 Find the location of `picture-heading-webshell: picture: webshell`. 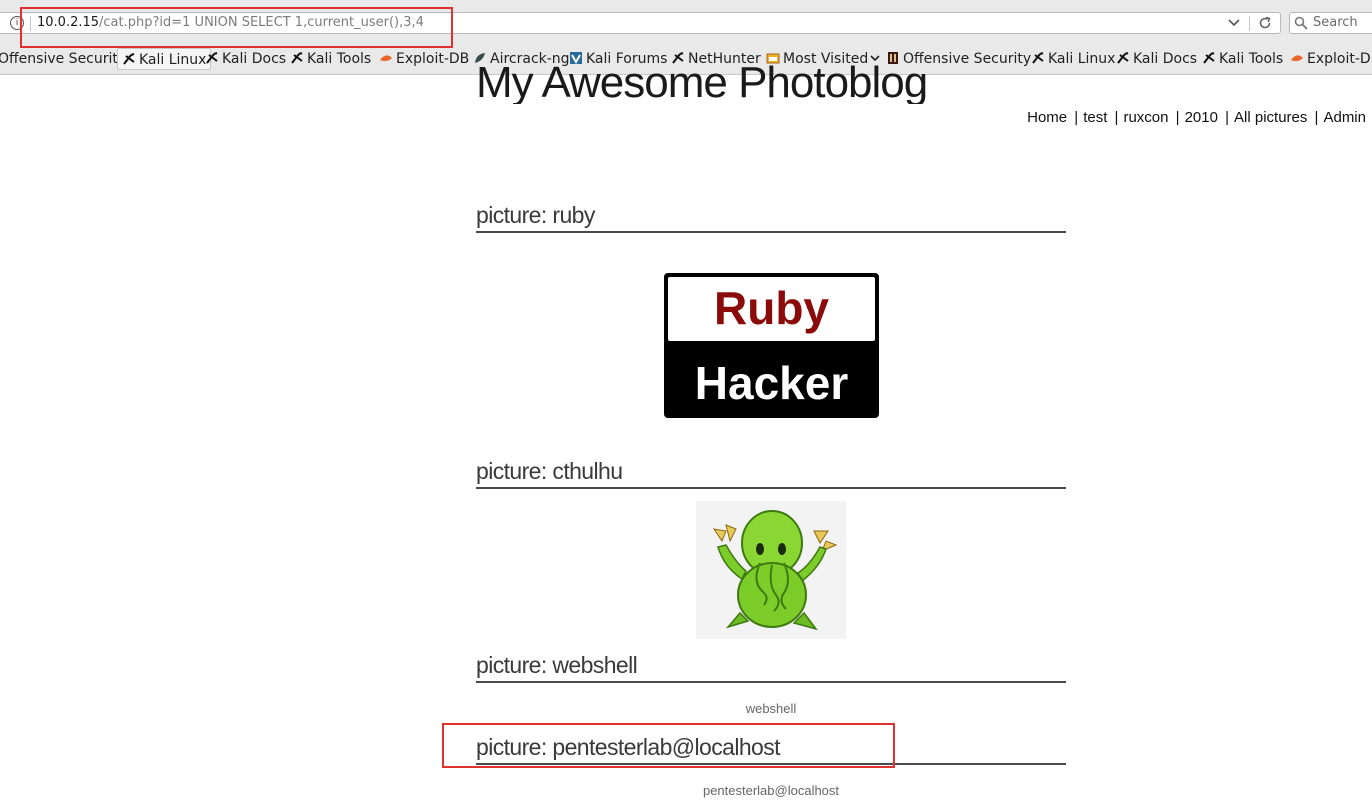

picture-heading-webshell: picture: webshell is located at coordinates (771, 667).